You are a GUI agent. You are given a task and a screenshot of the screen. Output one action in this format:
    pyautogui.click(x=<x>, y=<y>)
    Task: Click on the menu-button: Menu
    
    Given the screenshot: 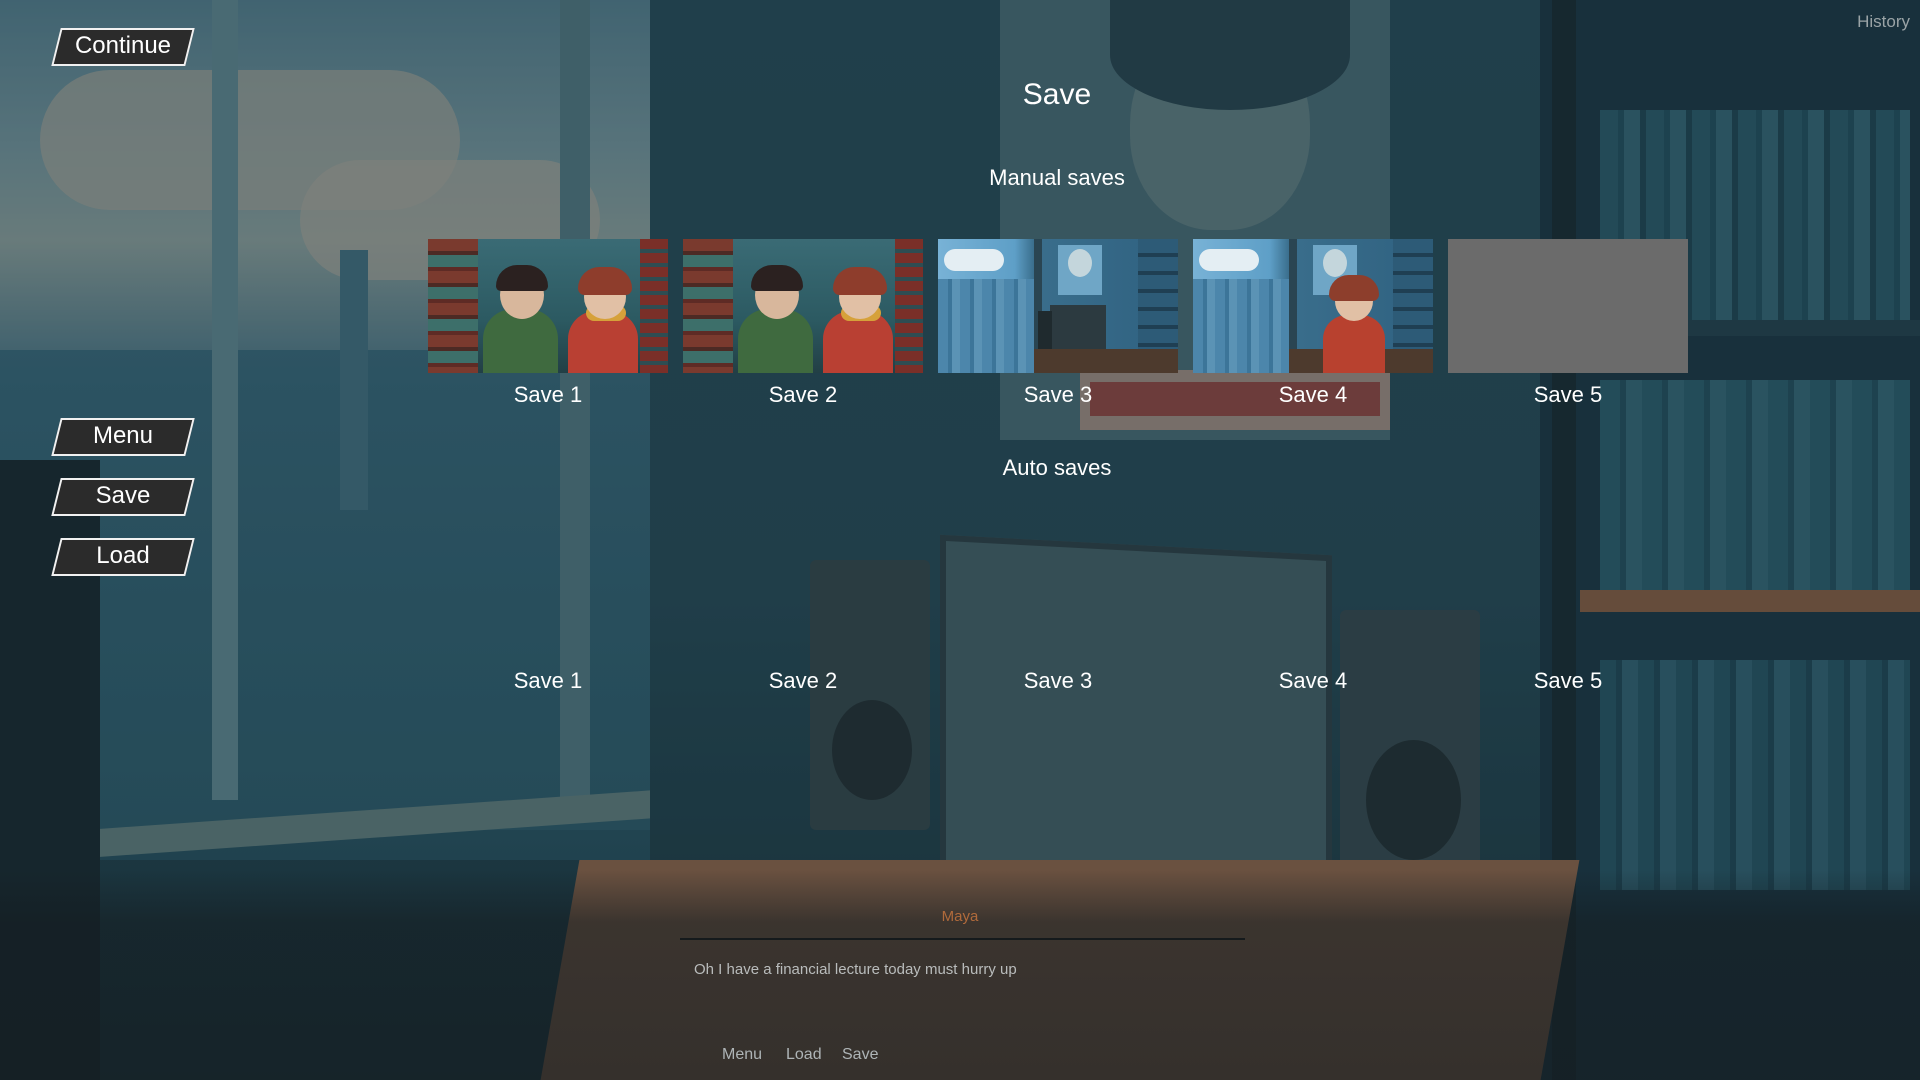 What is the action you would take?
    pyautogui.click(x=123, y=437)
    